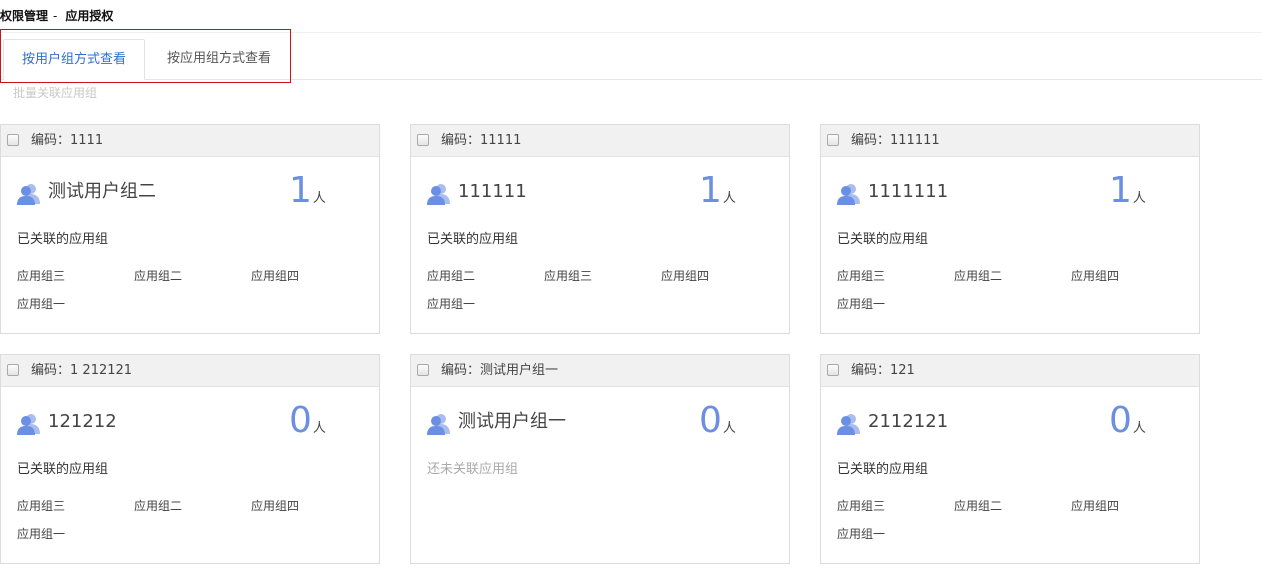 Image resolution: width=1262 pixels, height=570 pixels. What do you see at coordinates (1010, 371) in the screenshot?
I see `card-header: 编码：121` at bounding box center [1010, 371].